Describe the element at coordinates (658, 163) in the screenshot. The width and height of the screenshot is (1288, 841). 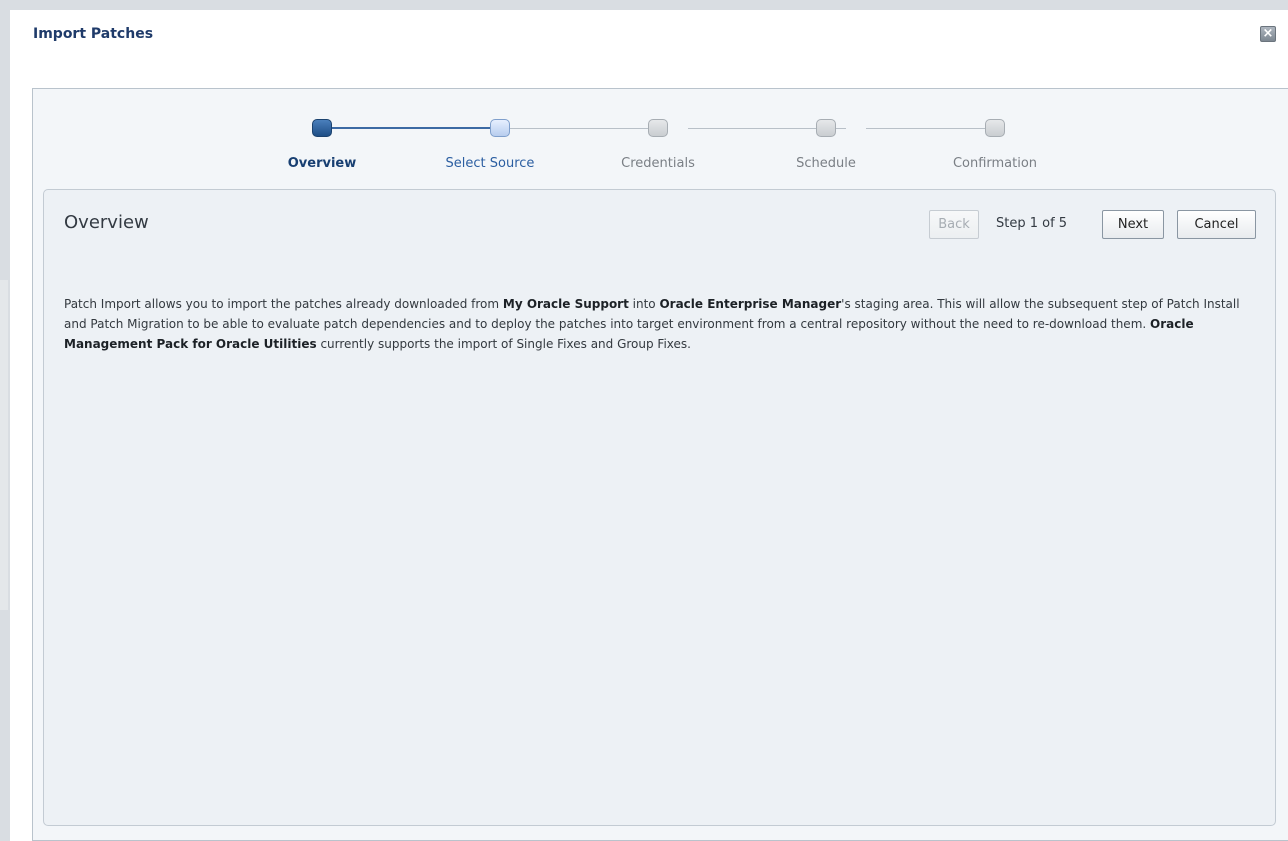
I see `train-label-credentials: Credentials` at that location.